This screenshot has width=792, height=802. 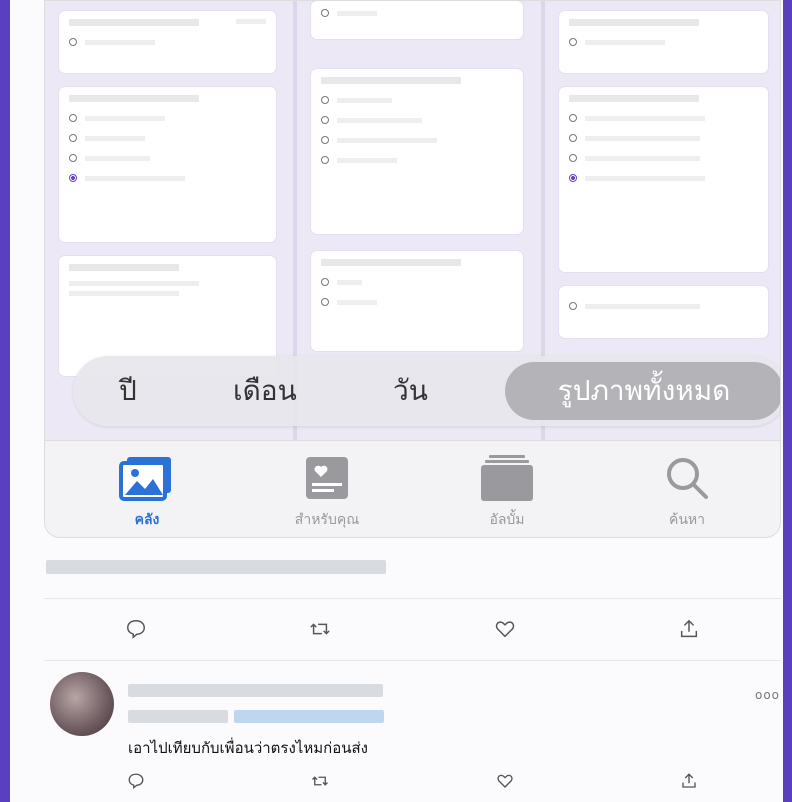 I want to click on blurred-handle, so click(x=178, y=716).